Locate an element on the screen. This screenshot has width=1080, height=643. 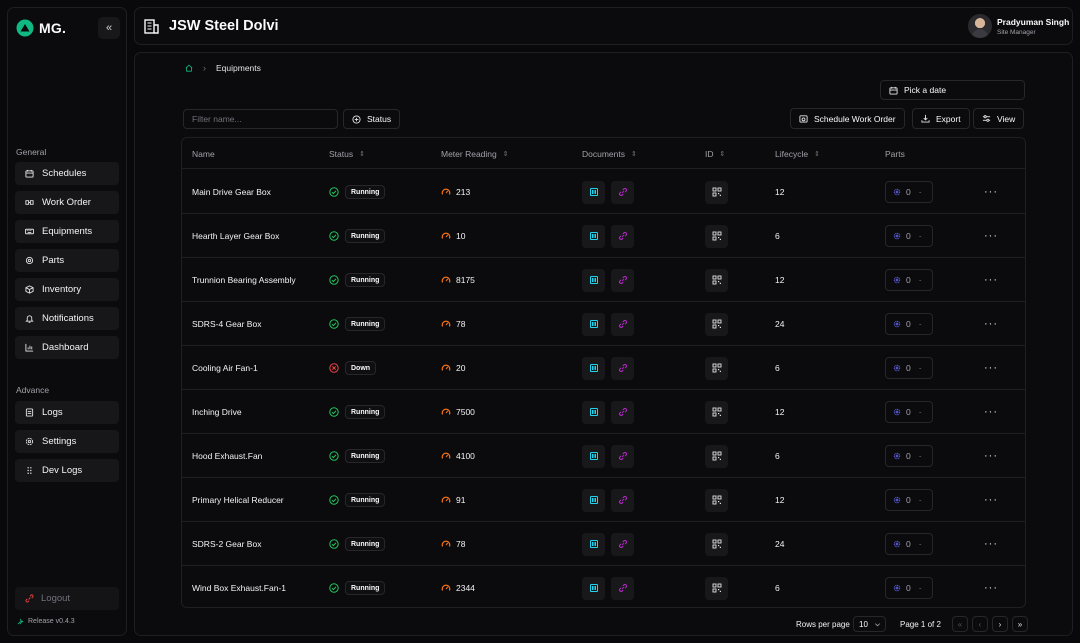
sidebar-item-notifications: Notifications is located at coordinates (67, 318).